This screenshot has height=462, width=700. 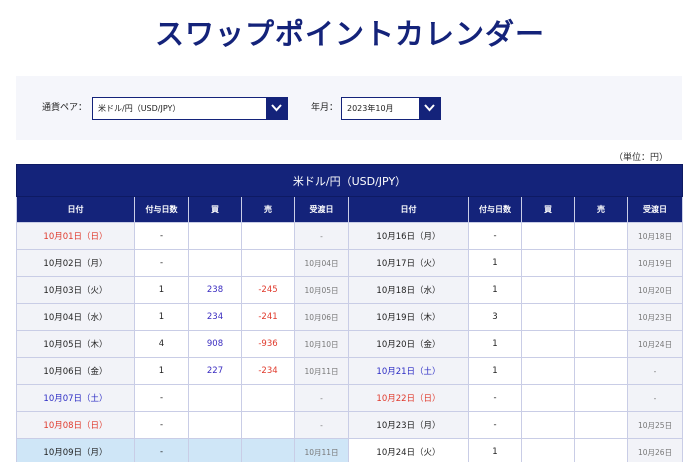 What do you see at coordinates (370, 108) in the screenshot?
I see `year-month-value: 2023年10月` at bounding box center [370, 108].